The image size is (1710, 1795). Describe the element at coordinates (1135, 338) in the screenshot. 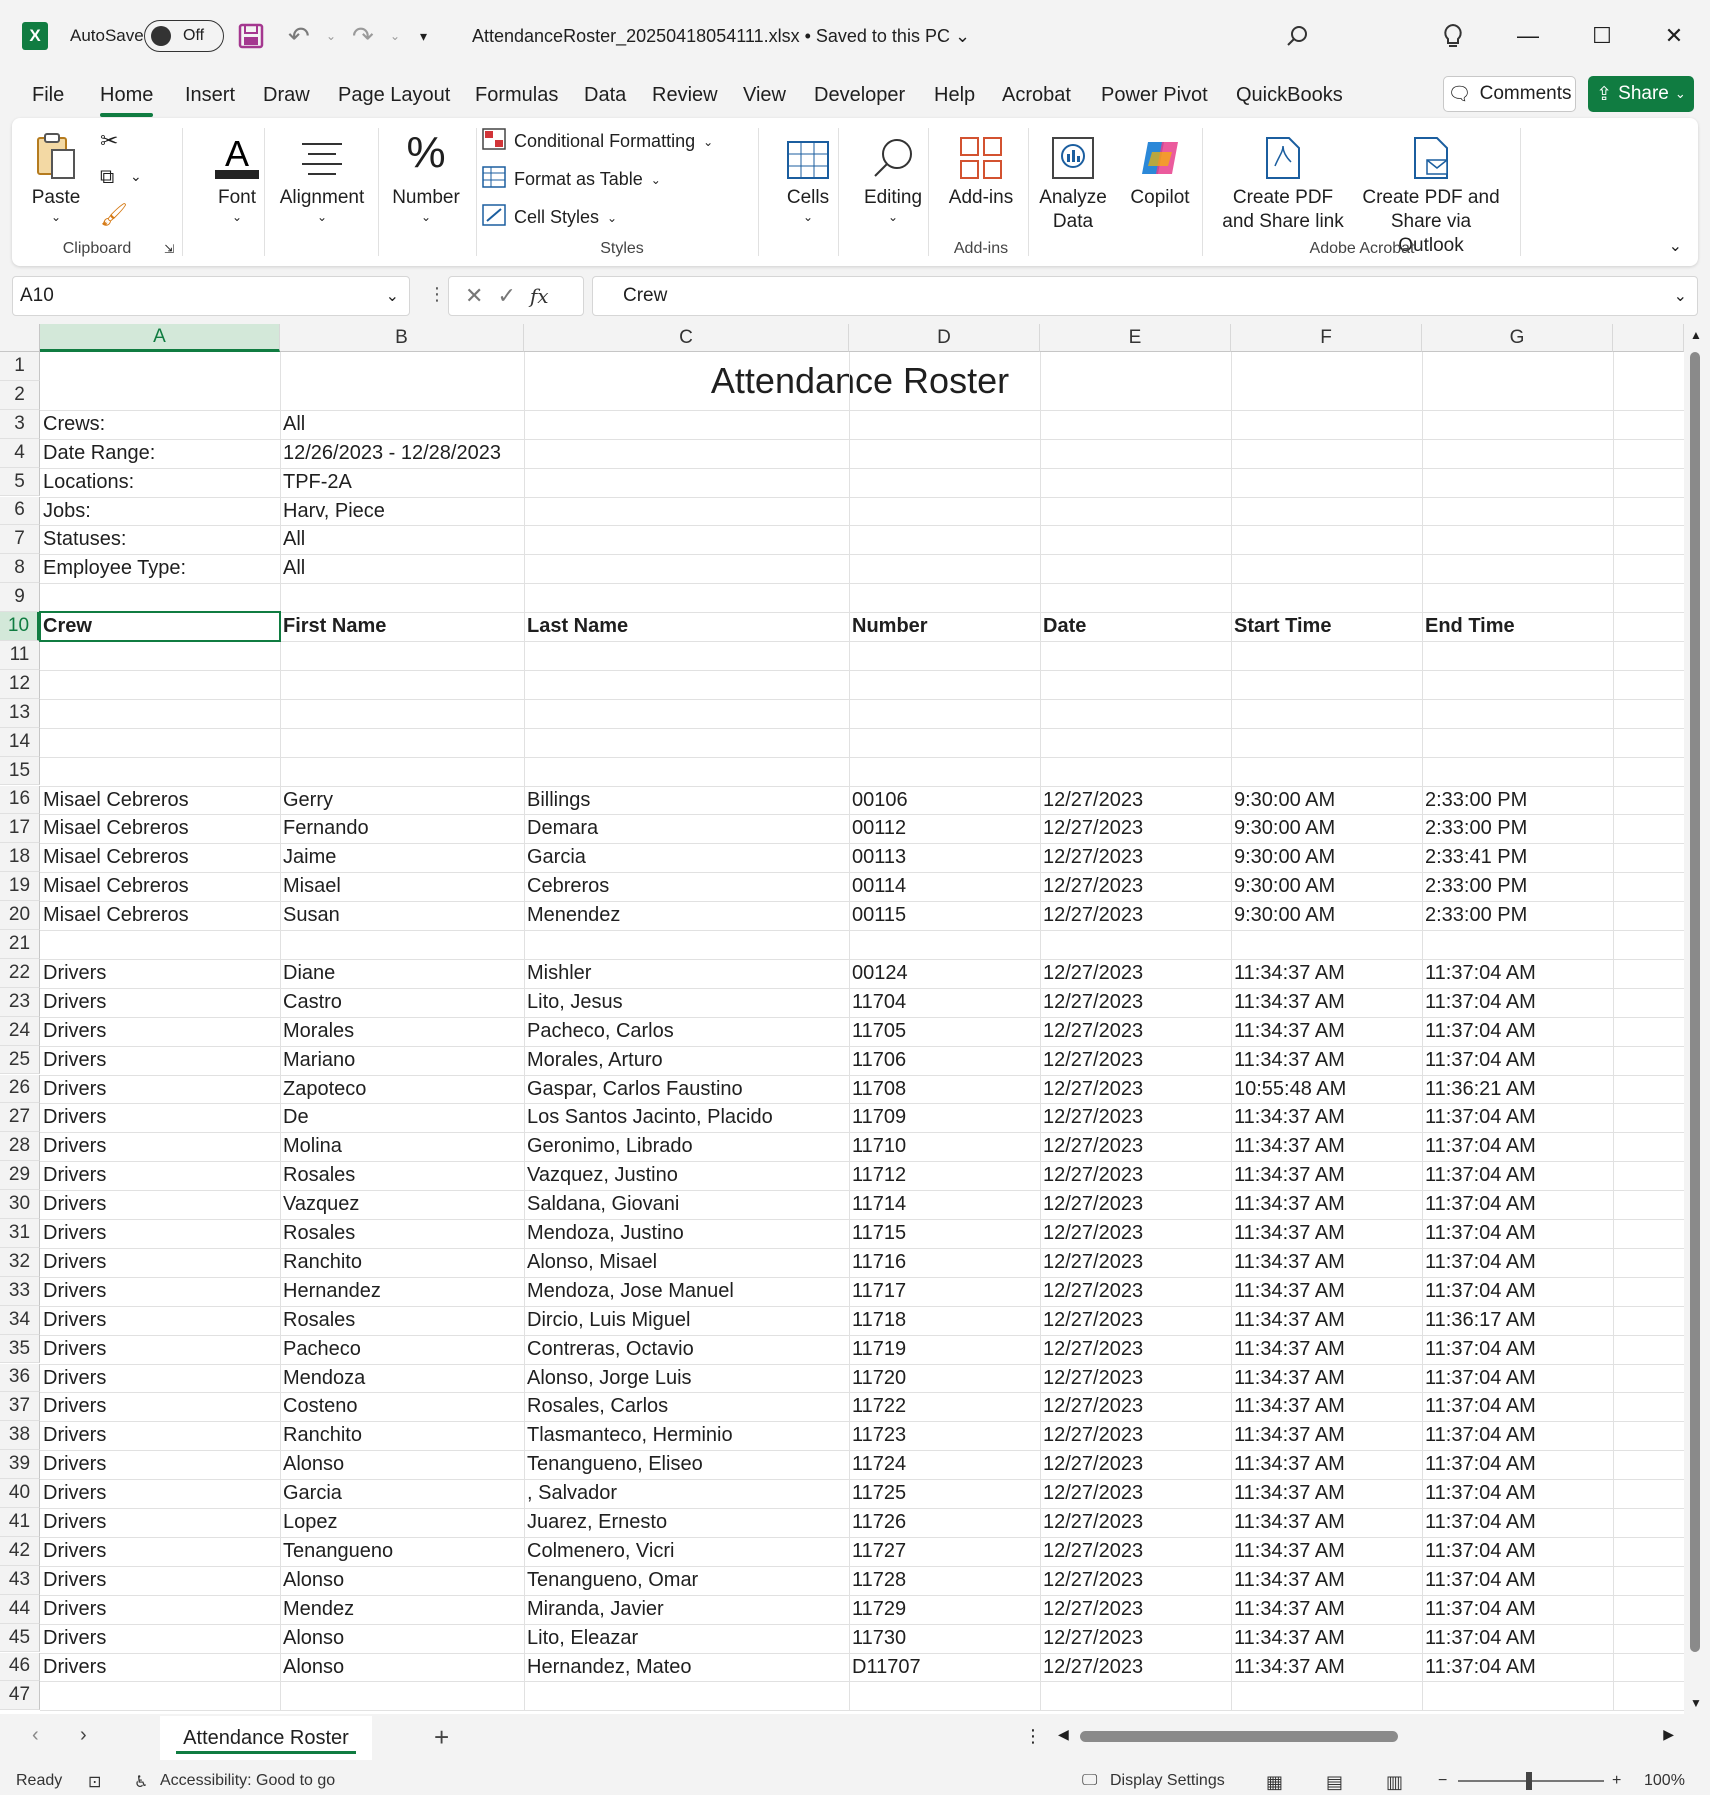

I see `column-header-e: E` at that location.